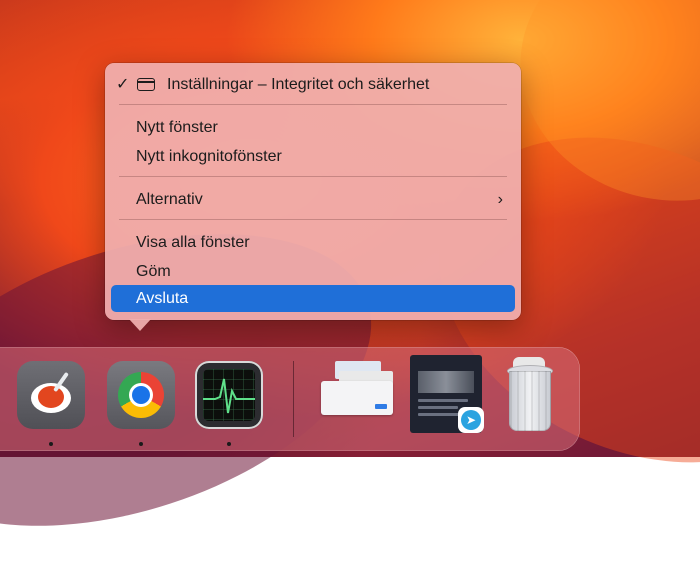 The width and height of the screenshot is (700, 581). Describe the element at coordinates (169, 199) in the screenshot. I see `menu-item-label: Alternativ` at that location.